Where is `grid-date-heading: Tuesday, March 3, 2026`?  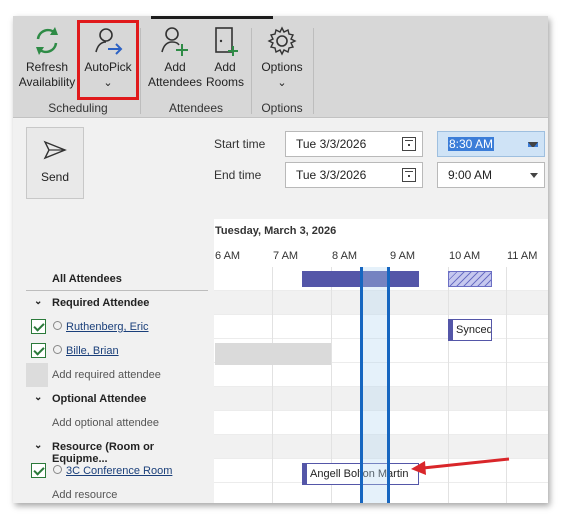
grid-date-heading: Tuesday, March 3, 2026 is located at coordinates (276, 231).